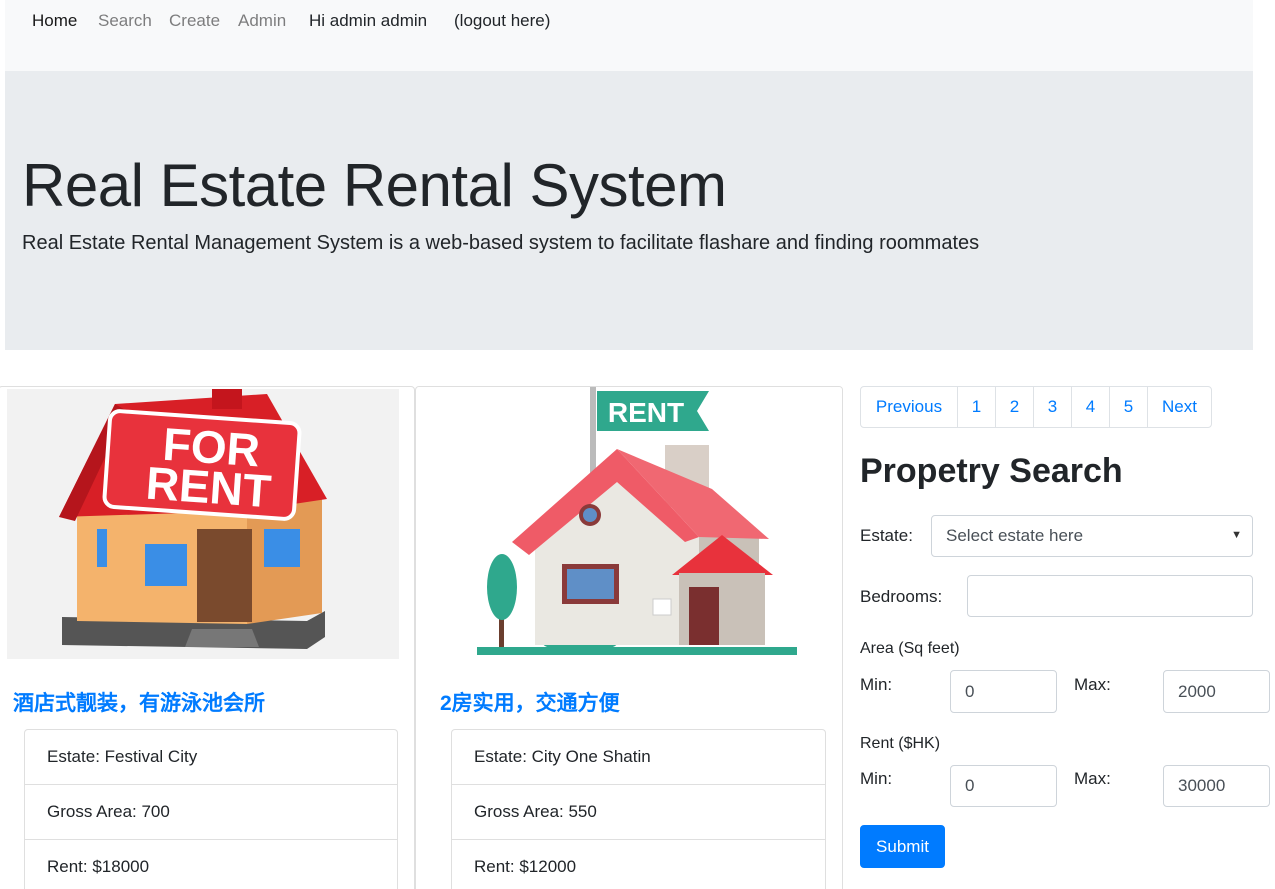 Image resolution: width=1275 pixels, height=889 pixels. What do you see at coordinates (900, 743) in the screenshot?
I see `rent-label: Rent ($HK)` at bounding box center [900, 743].